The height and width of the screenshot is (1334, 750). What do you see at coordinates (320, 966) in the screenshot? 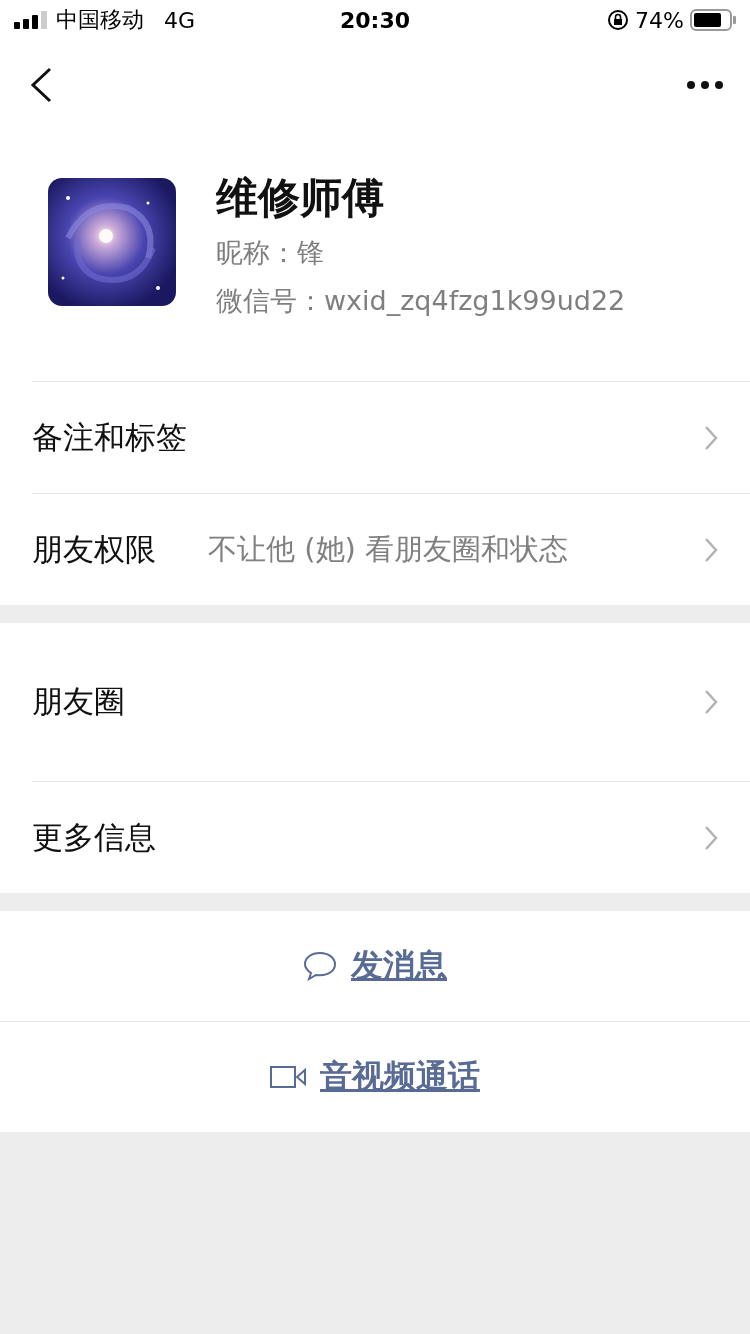
I see `speech-bubble-icon` at bounding box center [320, 966].